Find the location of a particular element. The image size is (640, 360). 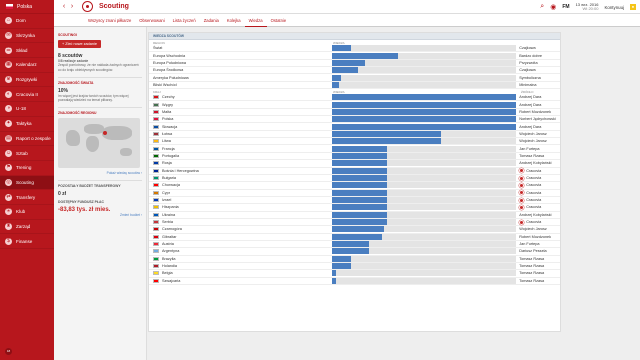

sidebar-item-raport-o-zespole: ▤ Raport o zespole is located at coordinates (27, 139).